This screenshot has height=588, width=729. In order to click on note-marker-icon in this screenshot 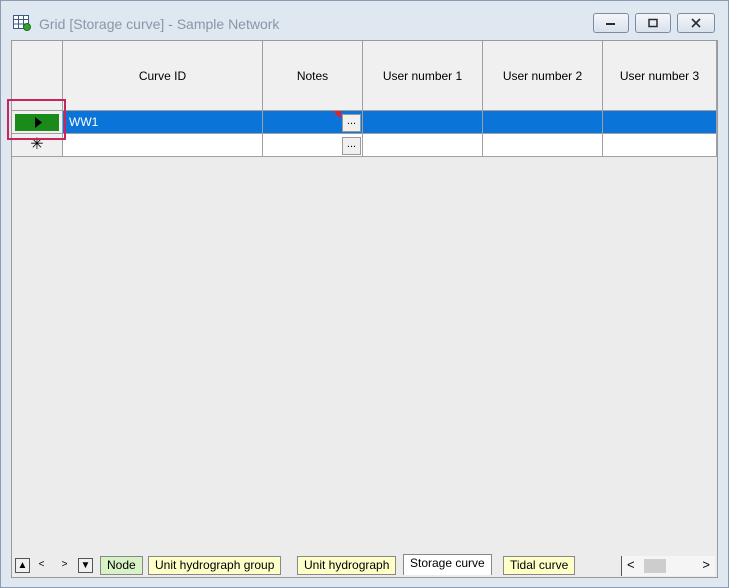, I will do `click(337, 115)`.